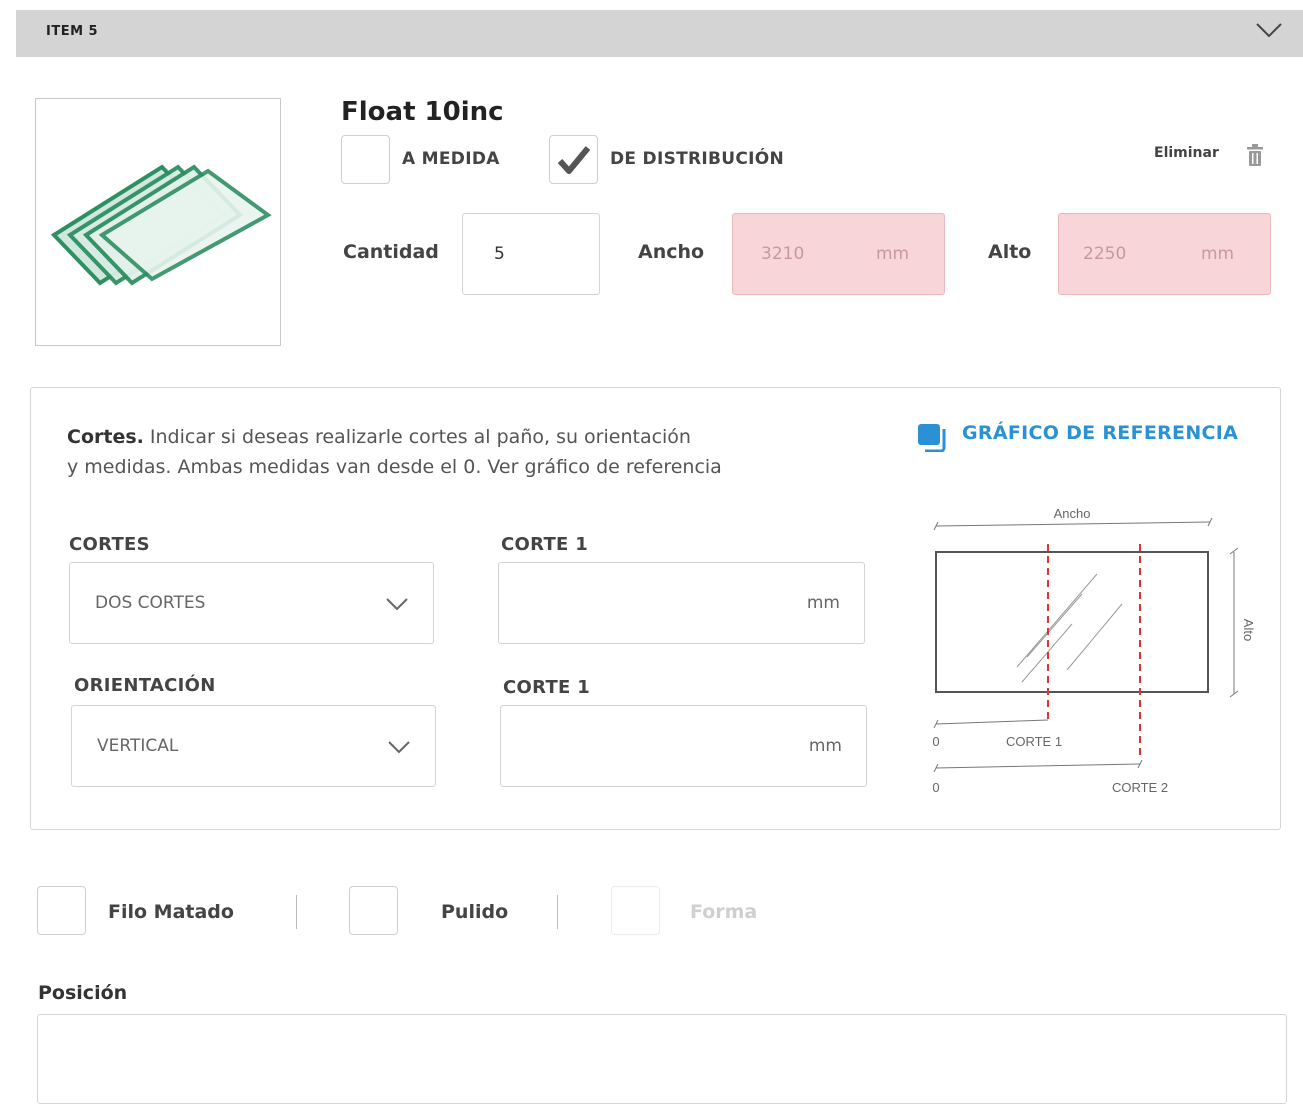  I want to click on distribucion-checkbox, so click(573, 159).